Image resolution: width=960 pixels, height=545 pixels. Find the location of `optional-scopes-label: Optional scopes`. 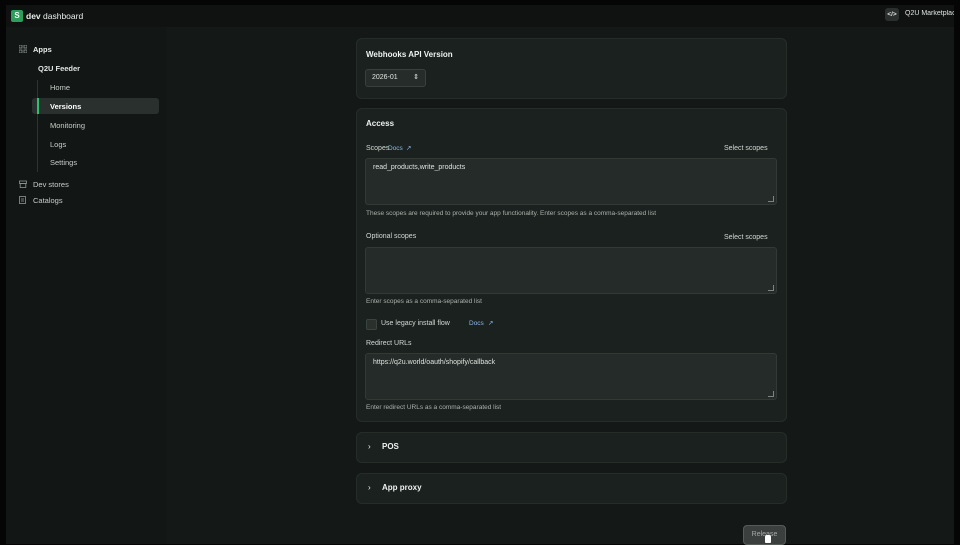

optional-scopes-label: Optional scopes is located at coordinates (391, 236).